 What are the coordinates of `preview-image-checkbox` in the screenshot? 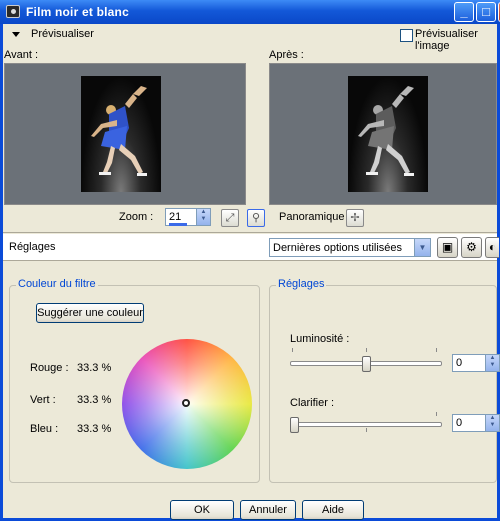 It's located at (406, 35).